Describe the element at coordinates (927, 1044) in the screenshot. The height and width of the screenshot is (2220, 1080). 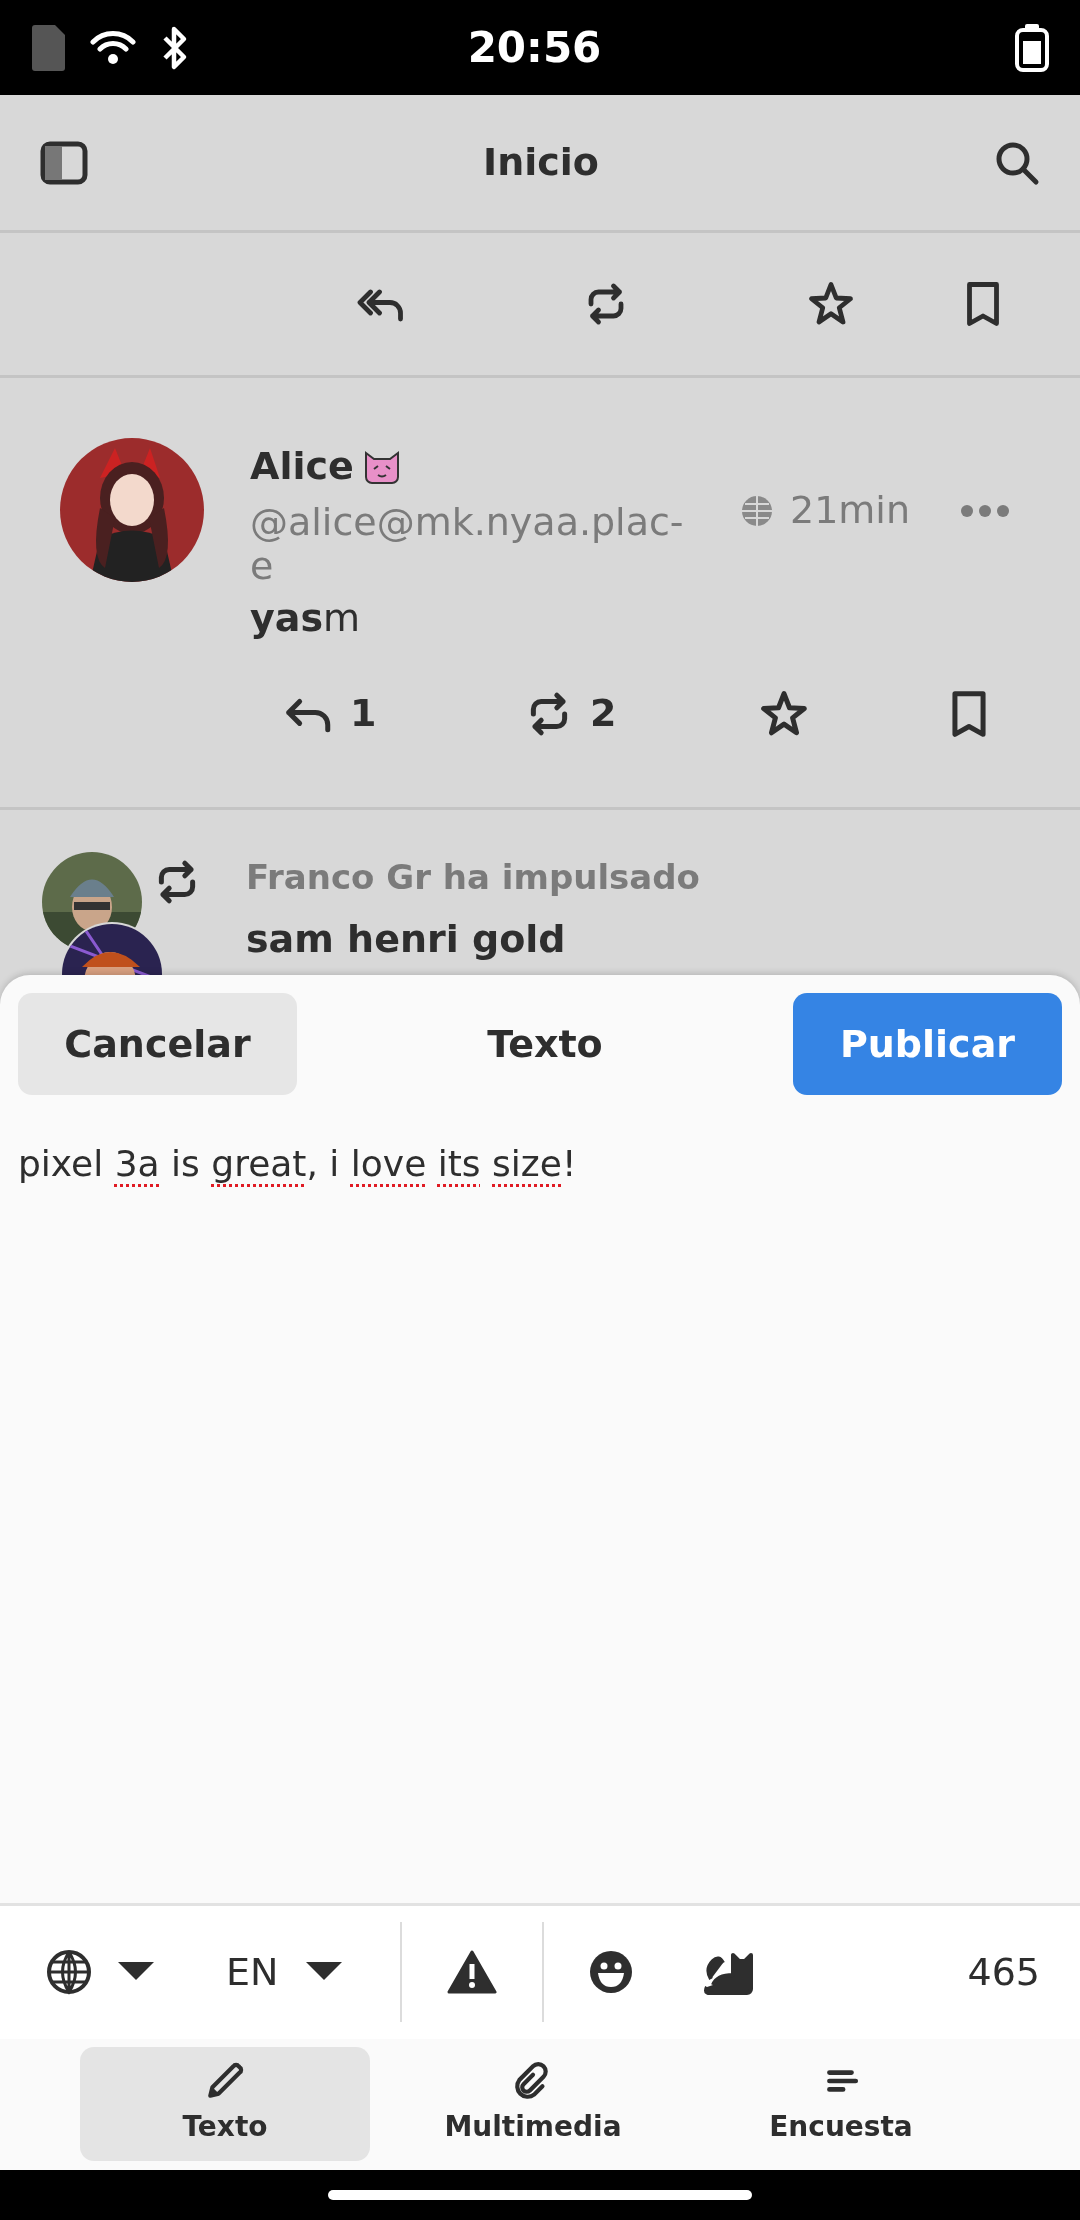
I see `publish-button: Publicar` at that location.